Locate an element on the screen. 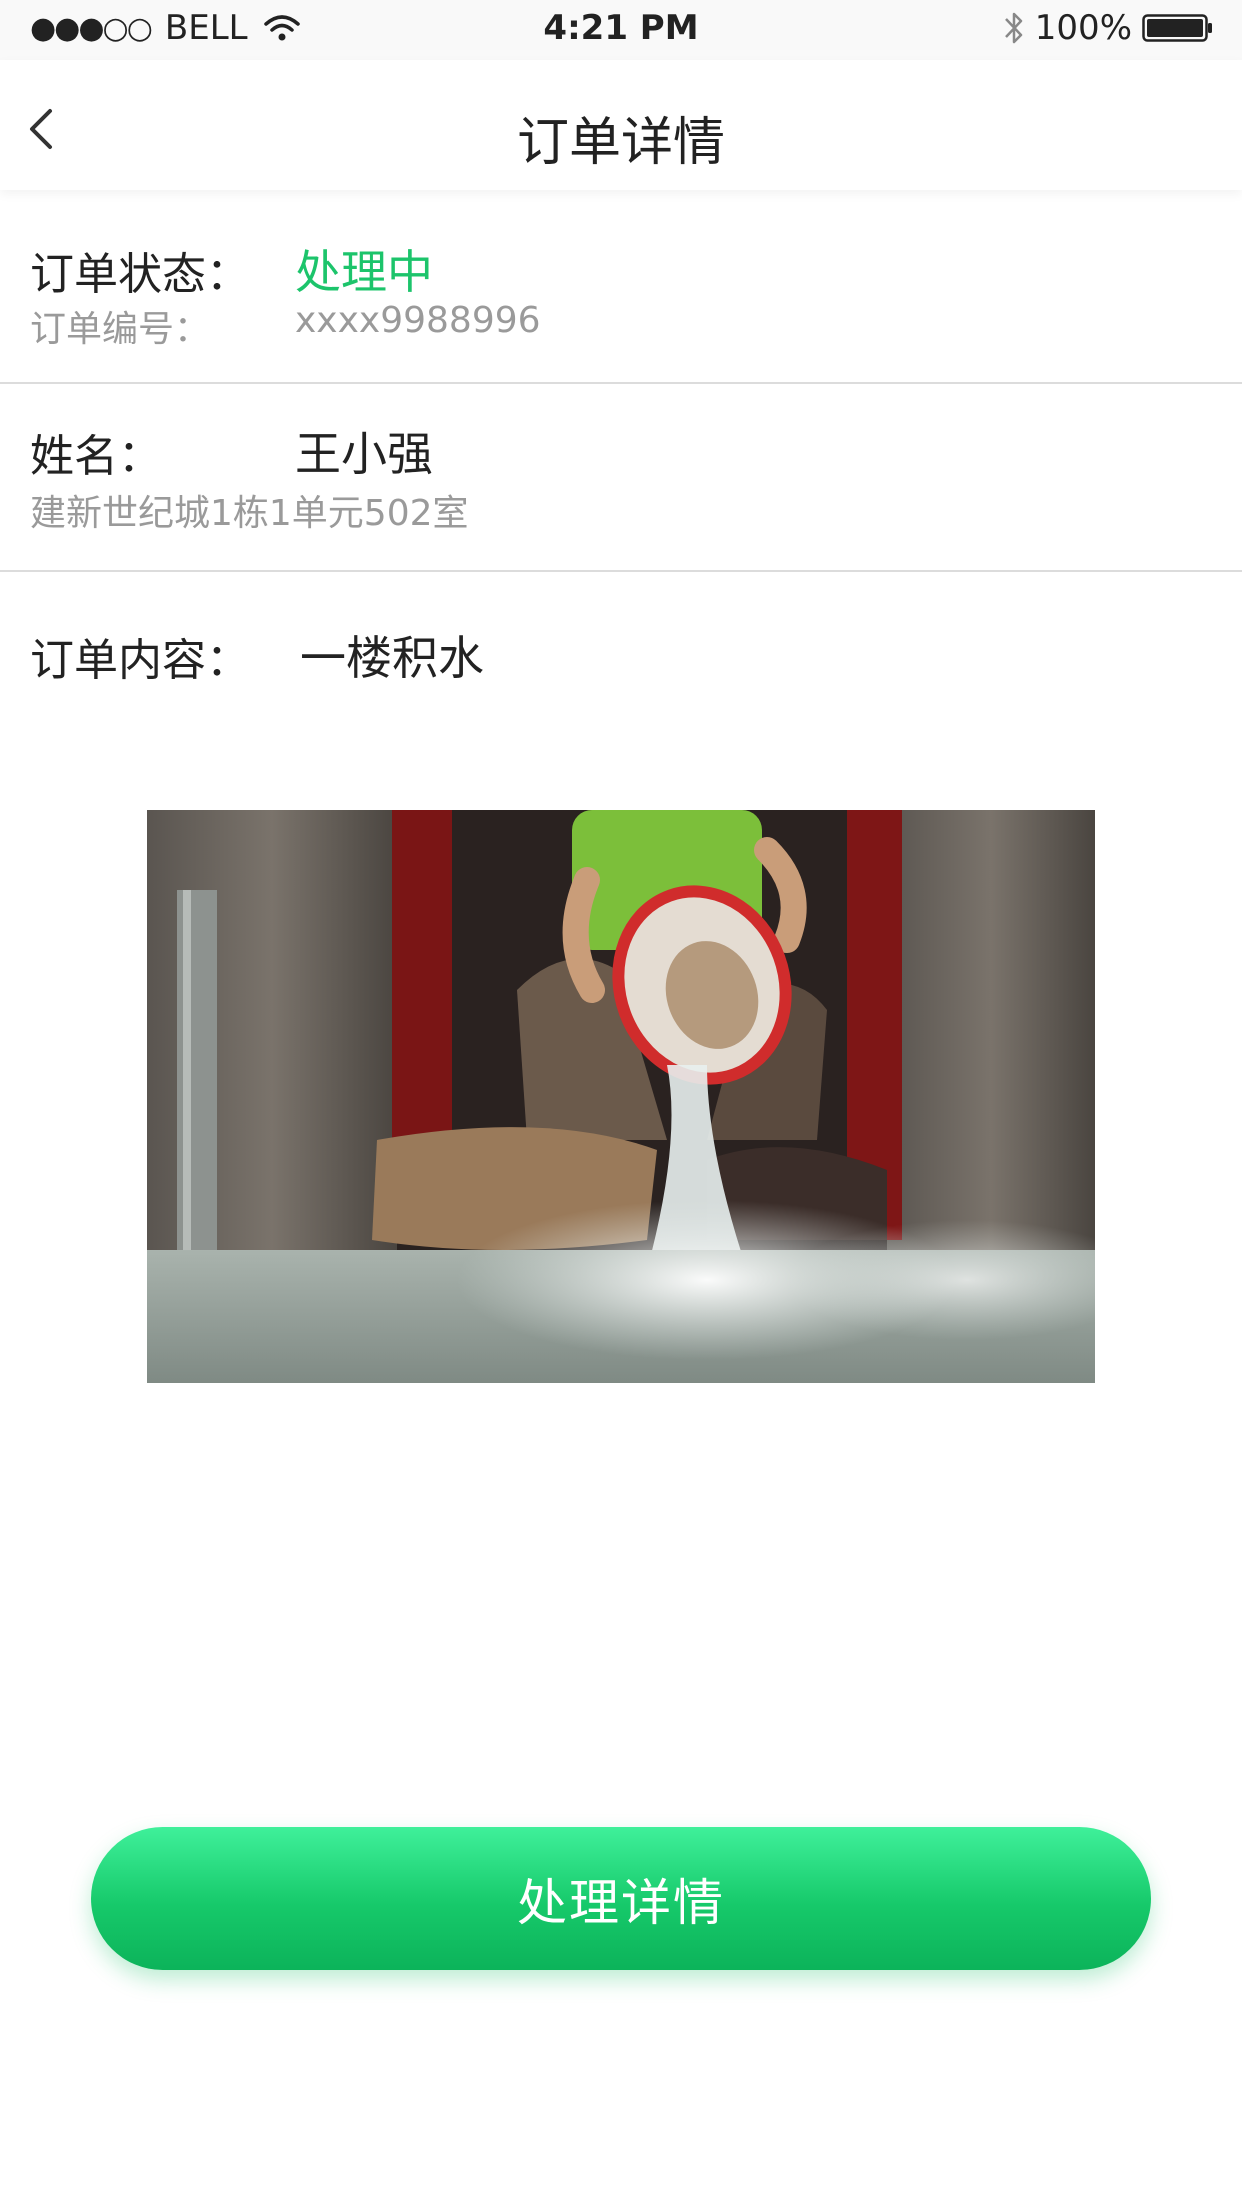  order-number-label: 订单编号： is located at coordinates (120, 329).